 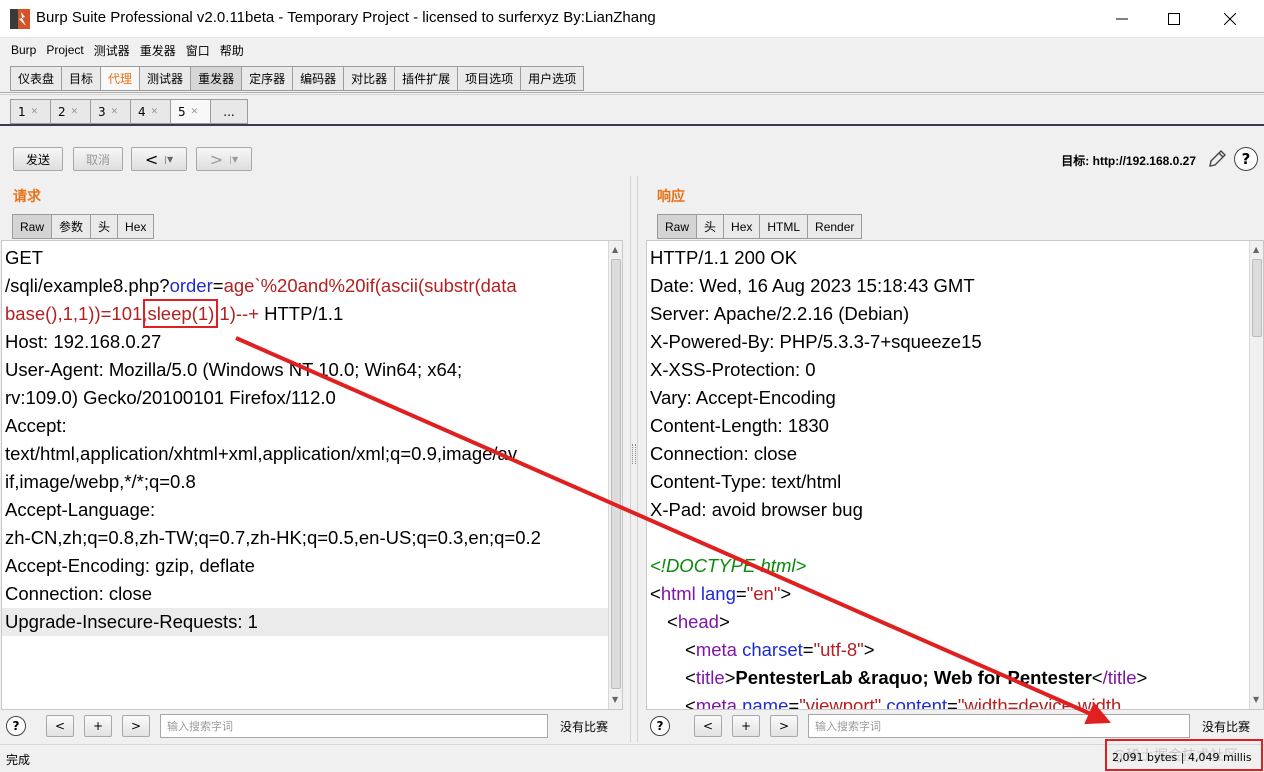 I want to click on tab-project-options: 项目选项, so click(x=489, y=78).